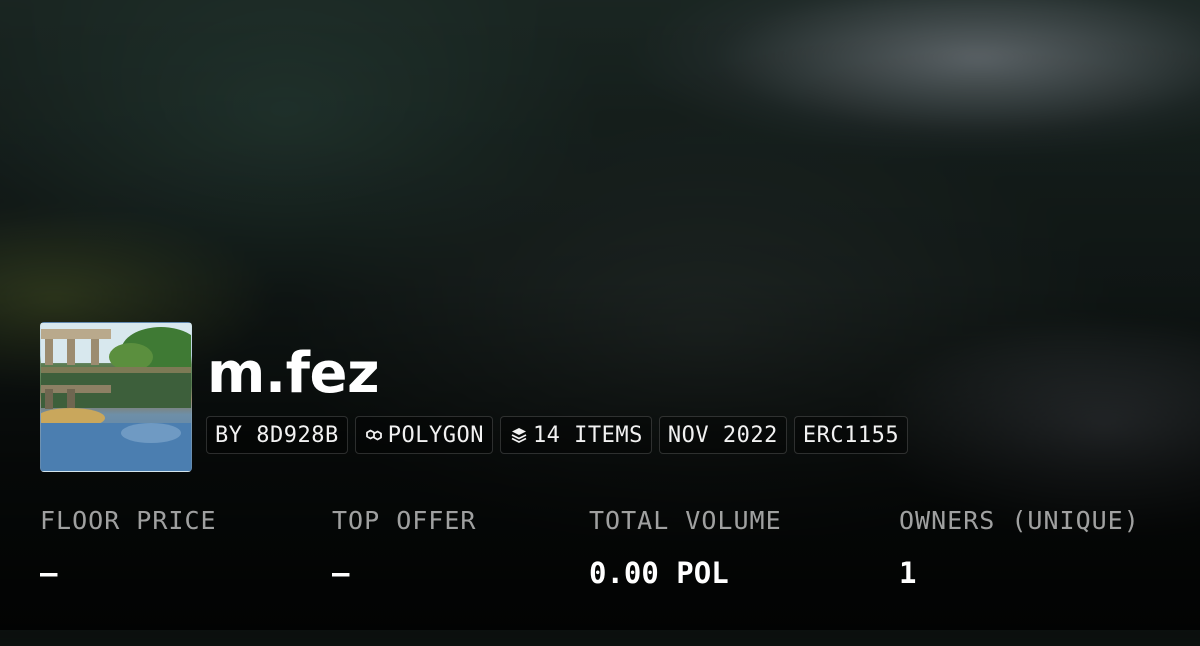 The width and height of the screenshot is (1200, 646). What do you see at coordinates (519, 435) in the screenshot?
I see `layers-icon` at bounding box center [519, 435].